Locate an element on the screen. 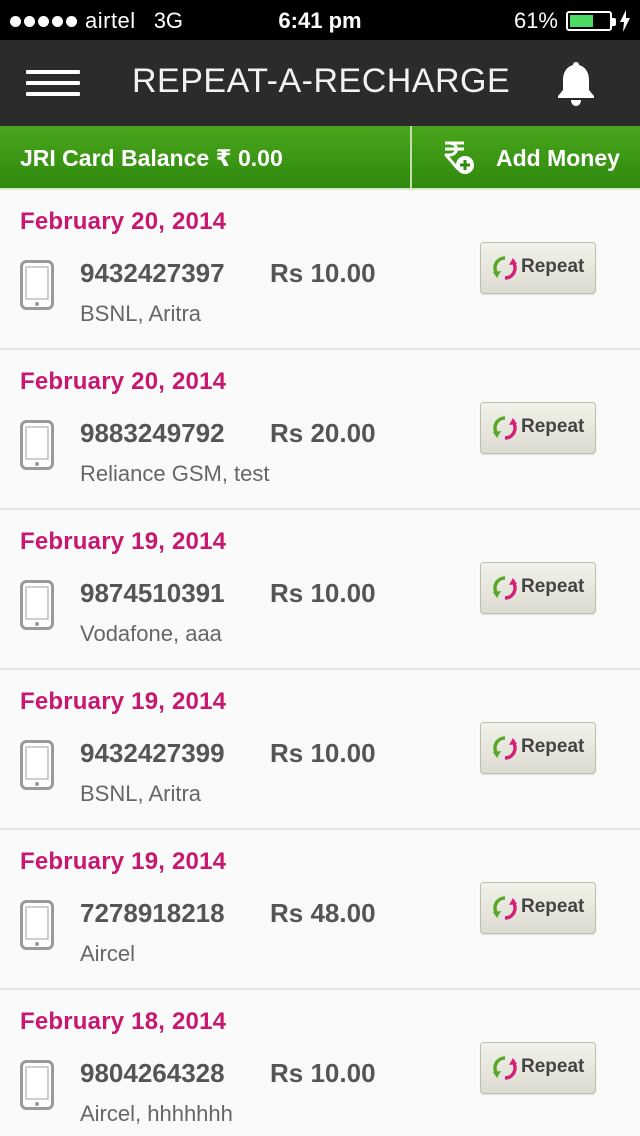 This screenshot has height=1136, width=640. page-title: REPEAT-A-RECHARGE is located at coordinates (321, 81).